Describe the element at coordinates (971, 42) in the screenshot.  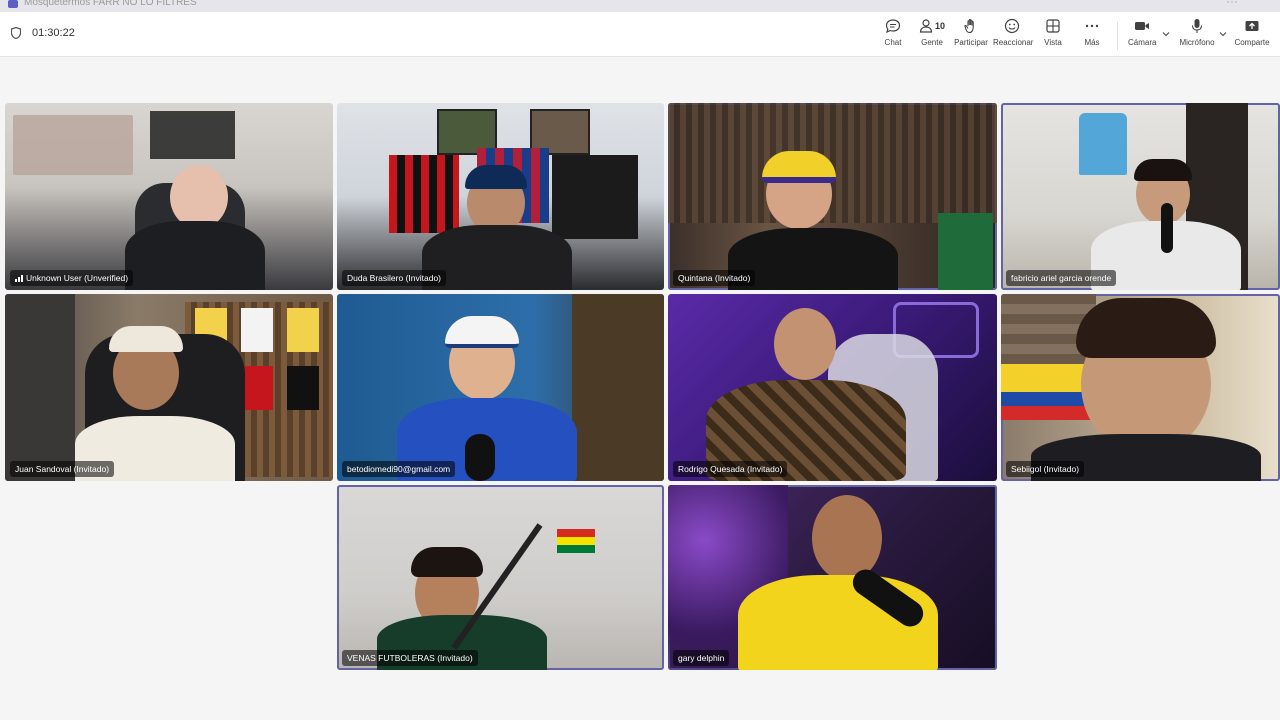
I see `raise-hand-label: Participar` at that location.